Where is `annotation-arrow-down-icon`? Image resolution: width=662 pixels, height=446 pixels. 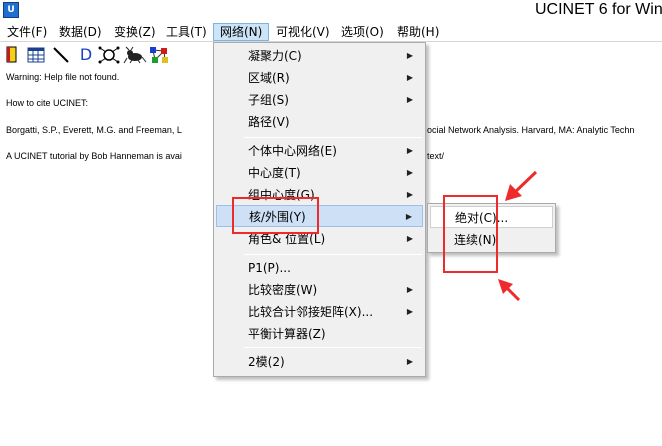 annotation-arrow-down-icon is located at coordinates (509, 290).